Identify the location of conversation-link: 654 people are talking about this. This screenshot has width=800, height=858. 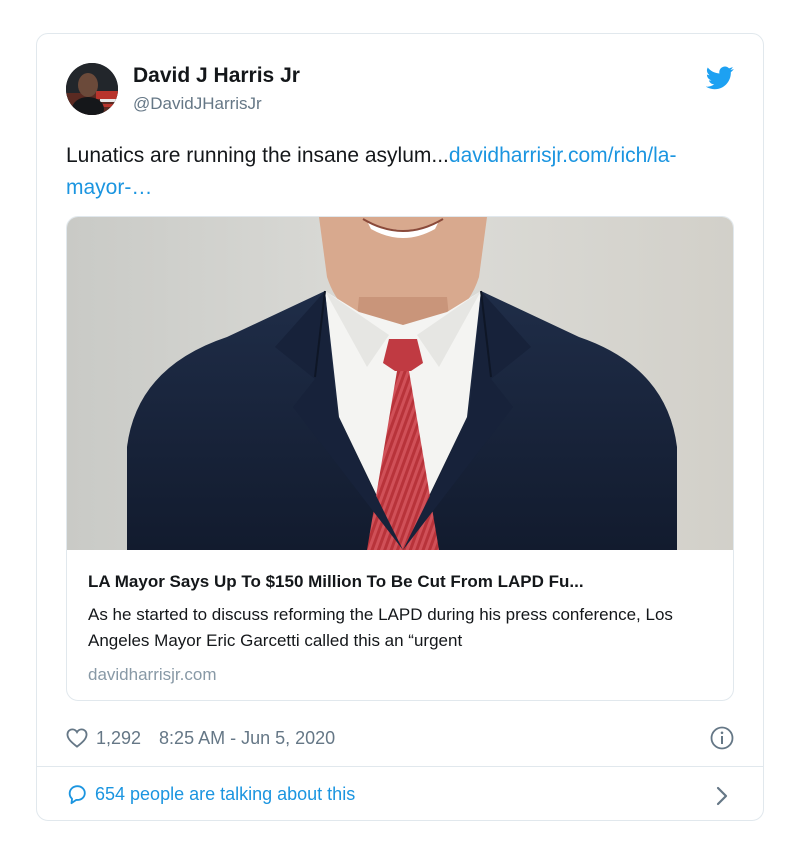
(210, 794).